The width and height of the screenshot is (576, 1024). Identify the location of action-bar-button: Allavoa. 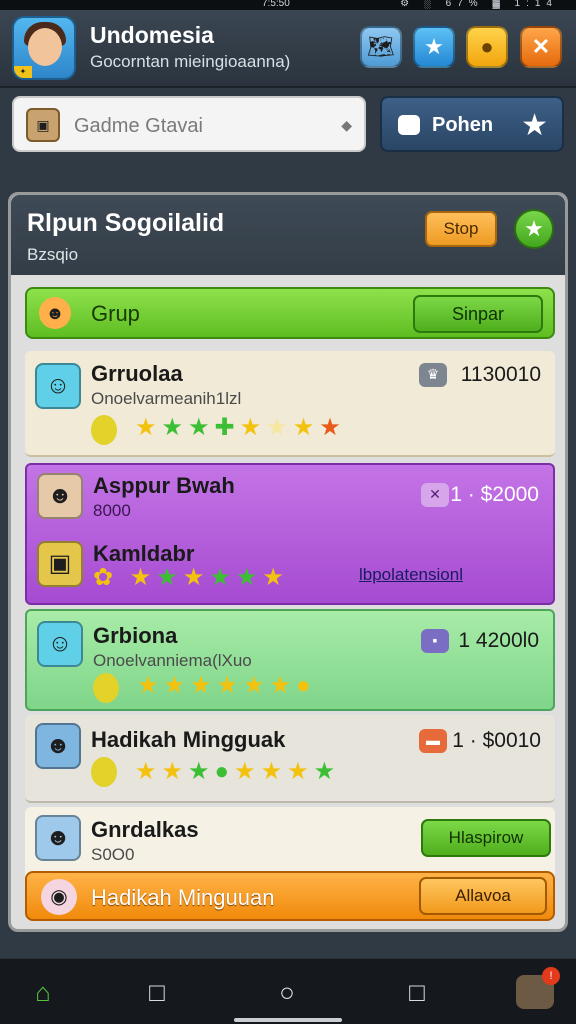
(483, 896).